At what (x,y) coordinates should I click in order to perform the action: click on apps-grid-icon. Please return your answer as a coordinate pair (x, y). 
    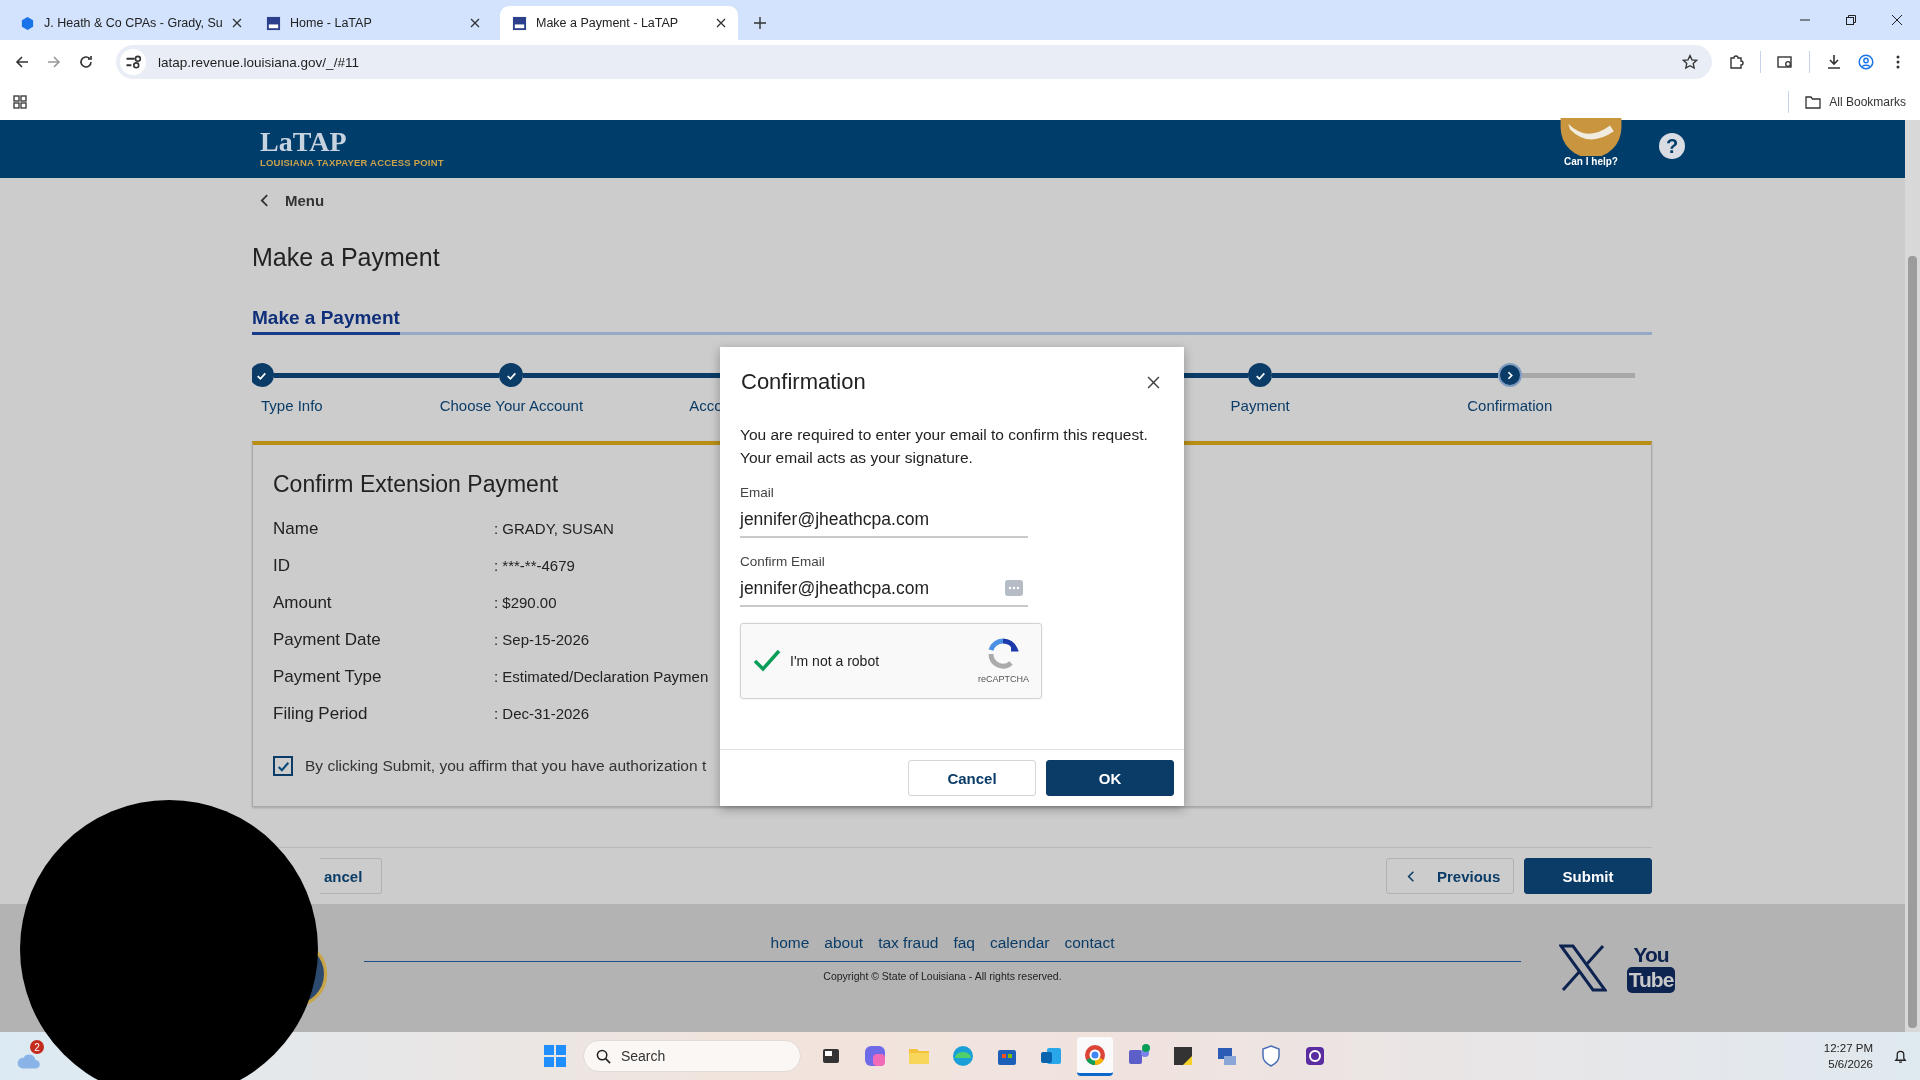
    Looking at the image, I should click on (20, 102).